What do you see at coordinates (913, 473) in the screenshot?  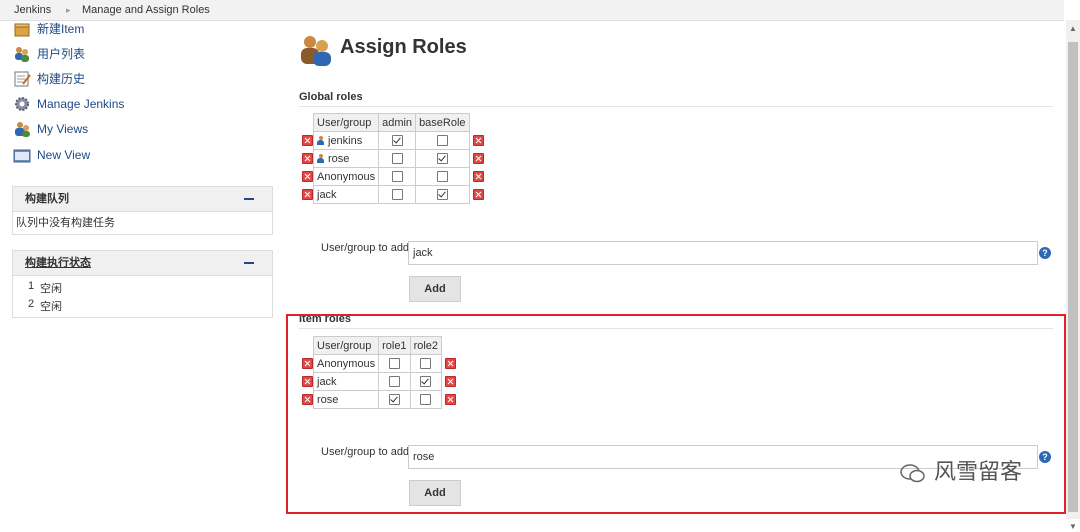 I see `wechat-icon` at bounding box center [913, 473].